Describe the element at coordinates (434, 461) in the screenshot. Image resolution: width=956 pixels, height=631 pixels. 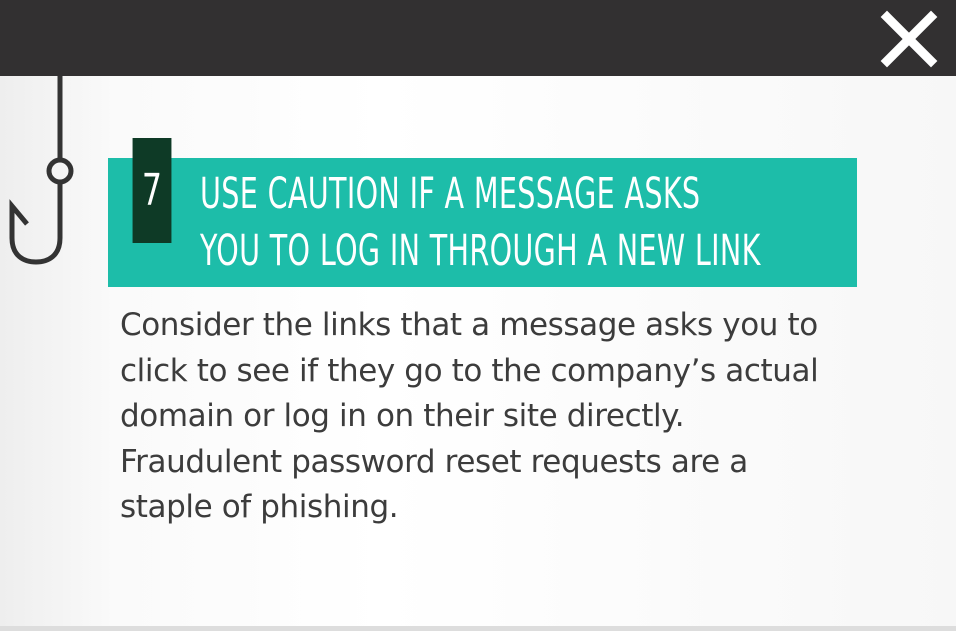
I see `tip-body-line-4: Fraudulent password reset requests are a` at that location.